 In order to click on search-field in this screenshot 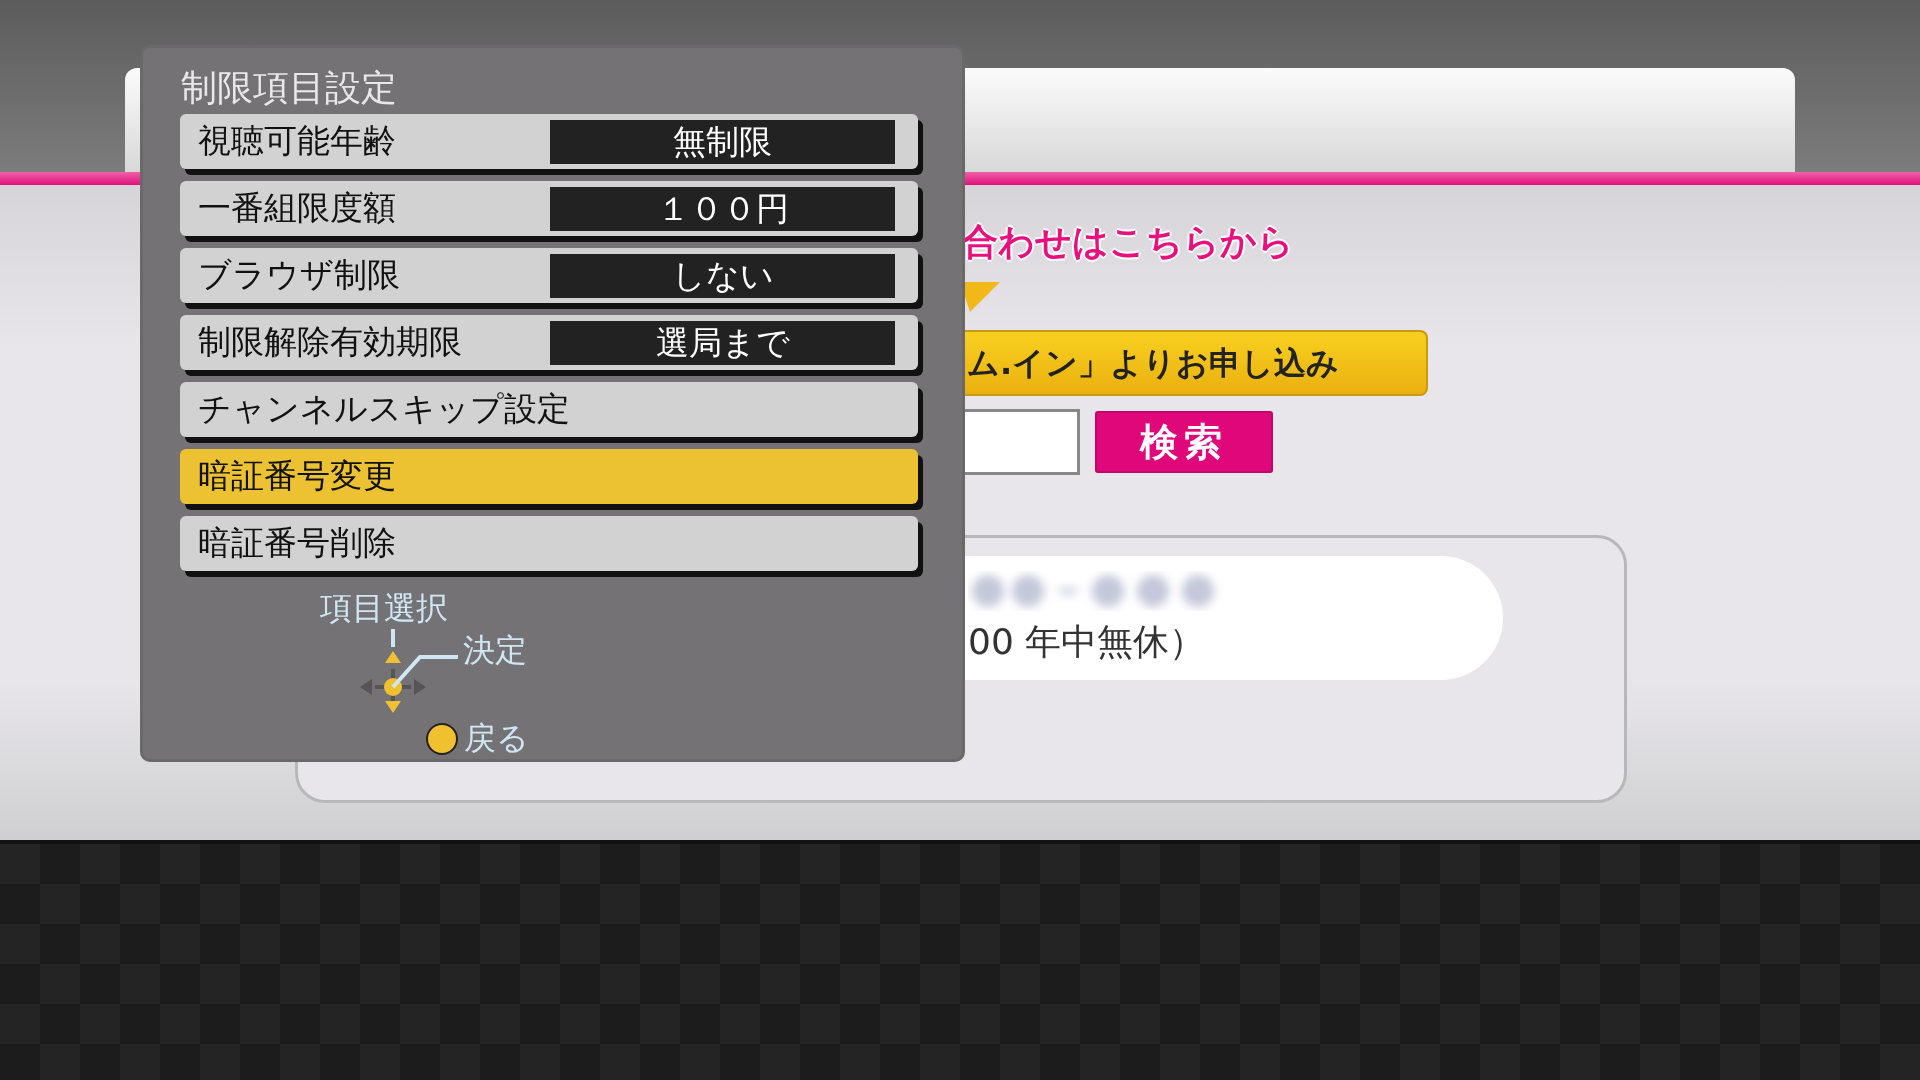, I will do `click(1022, 442)`.